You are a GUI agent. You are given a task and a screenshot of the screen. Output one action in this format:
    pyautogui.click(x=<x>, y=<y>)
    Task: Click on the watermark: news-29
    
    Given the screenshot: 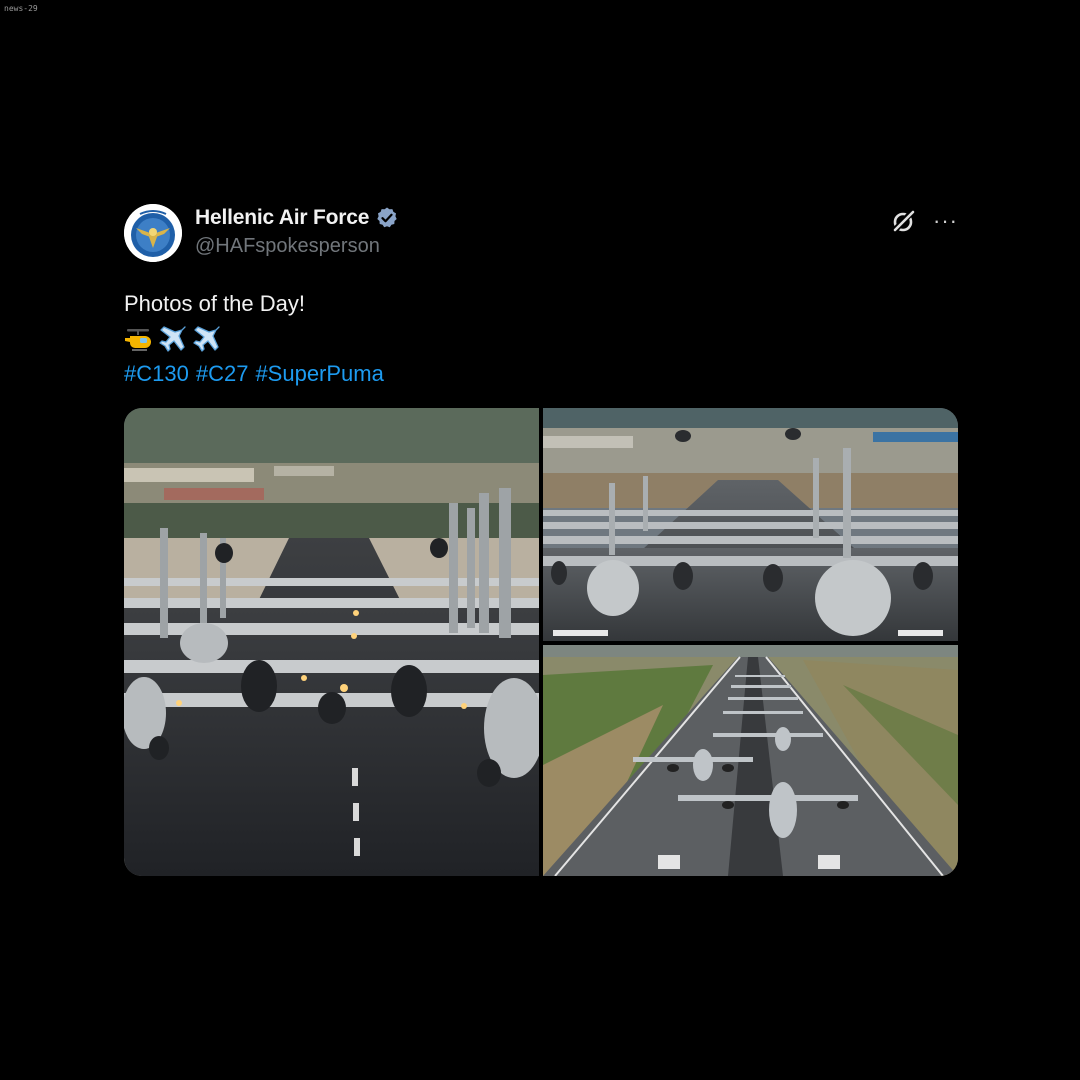 What is the action you would take?
    pyautogui.click(x=21, y=8)
    